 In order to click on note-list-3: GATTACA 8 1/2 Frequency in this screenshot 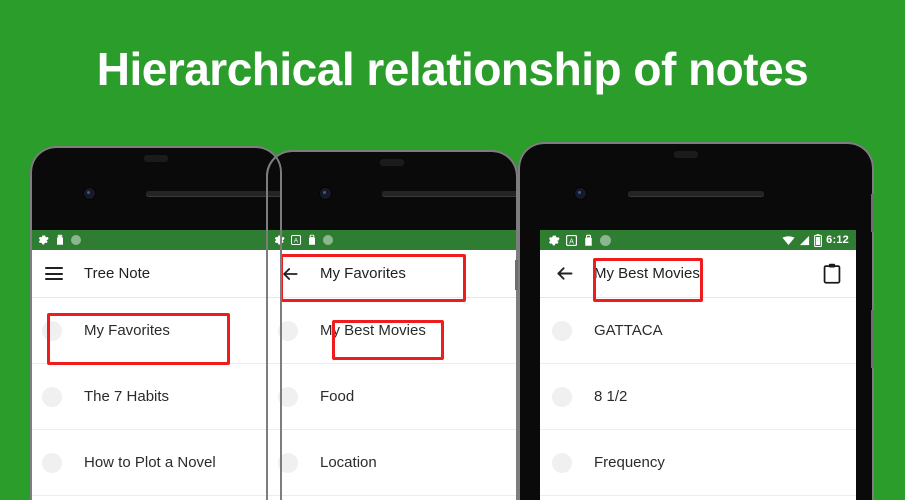, I will do `click(698, 397)`.